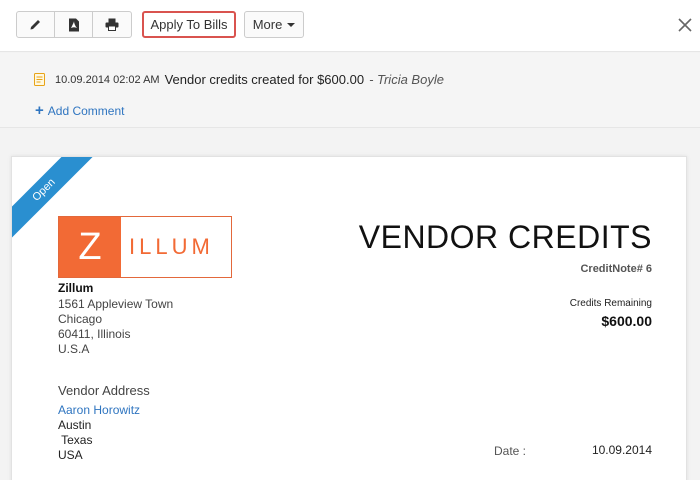 The height and width of the screenshot is (480, 700). I want to click on address-line: Chicago, so click(80, 319).